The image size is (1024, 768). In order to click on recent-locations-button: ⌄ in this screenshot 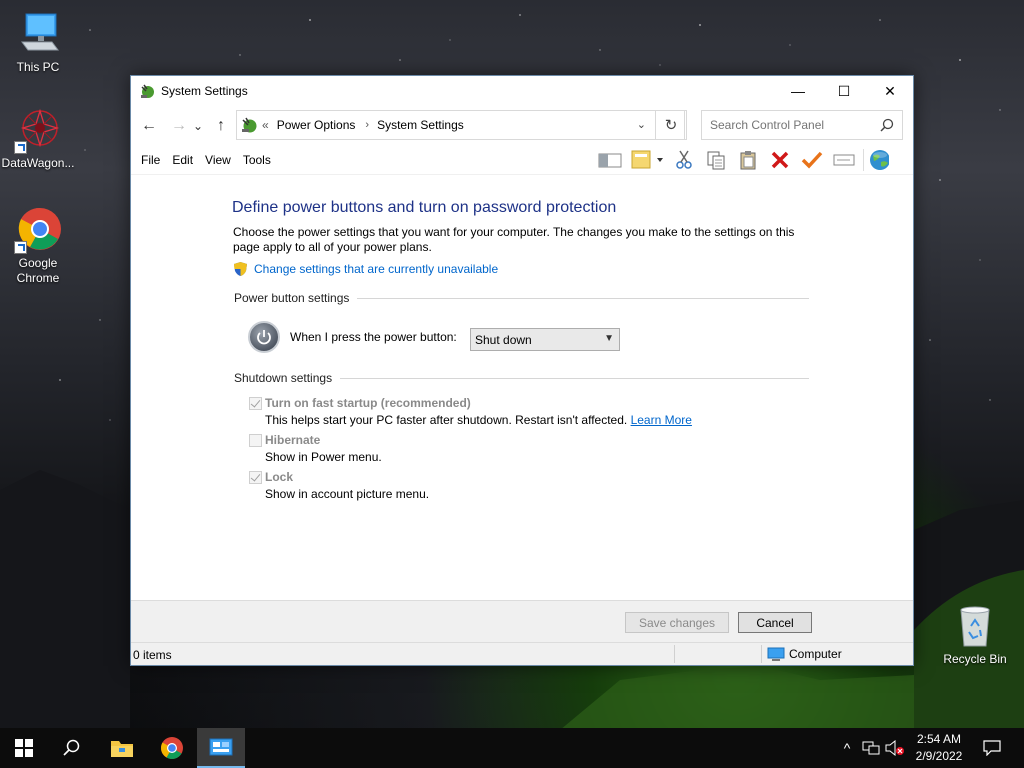, I will do `click(198, 126)`.